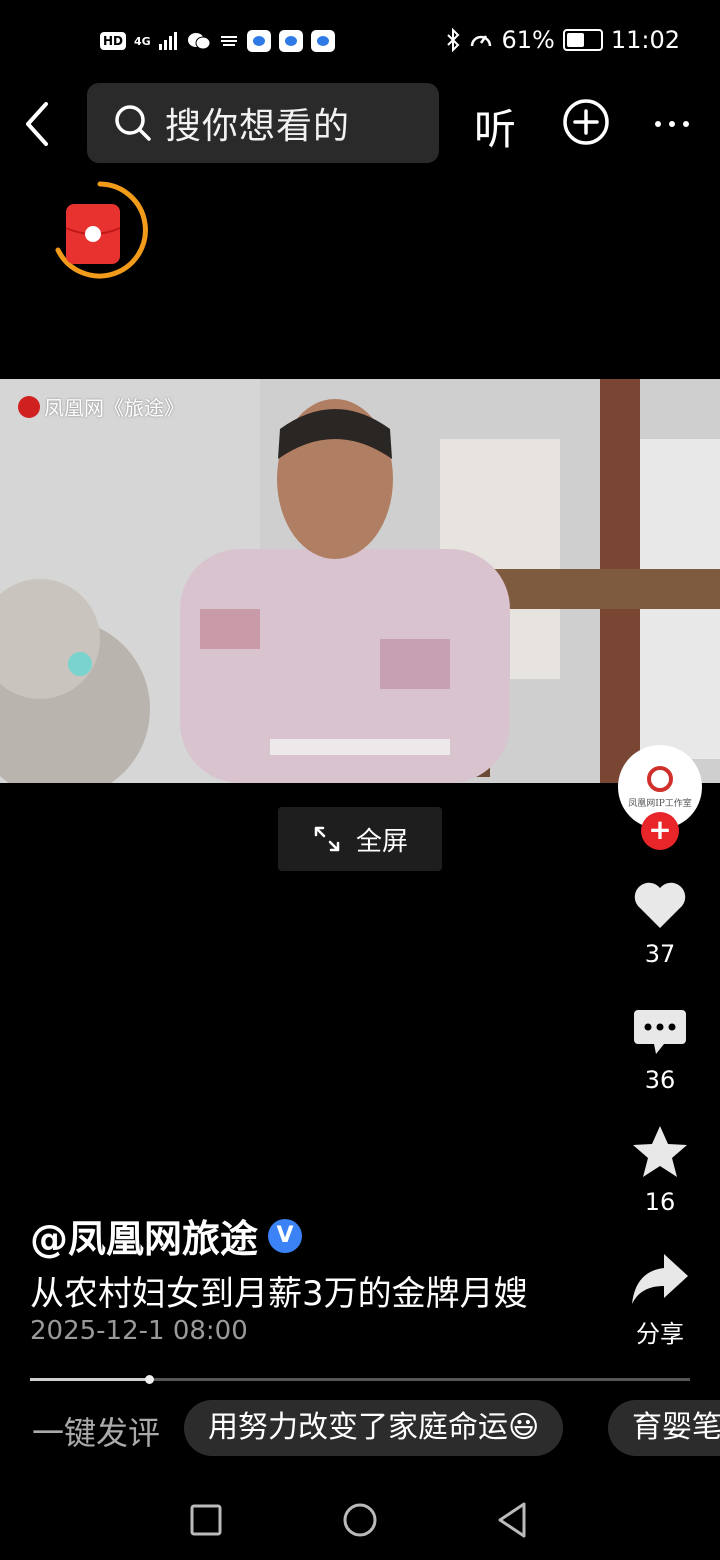  What do you see at coordinates (374, 1428) in the screenshot?
I see `quick-comment-chip: 用努力改变了家庭命运😃` at bounding box center [374, 1428].